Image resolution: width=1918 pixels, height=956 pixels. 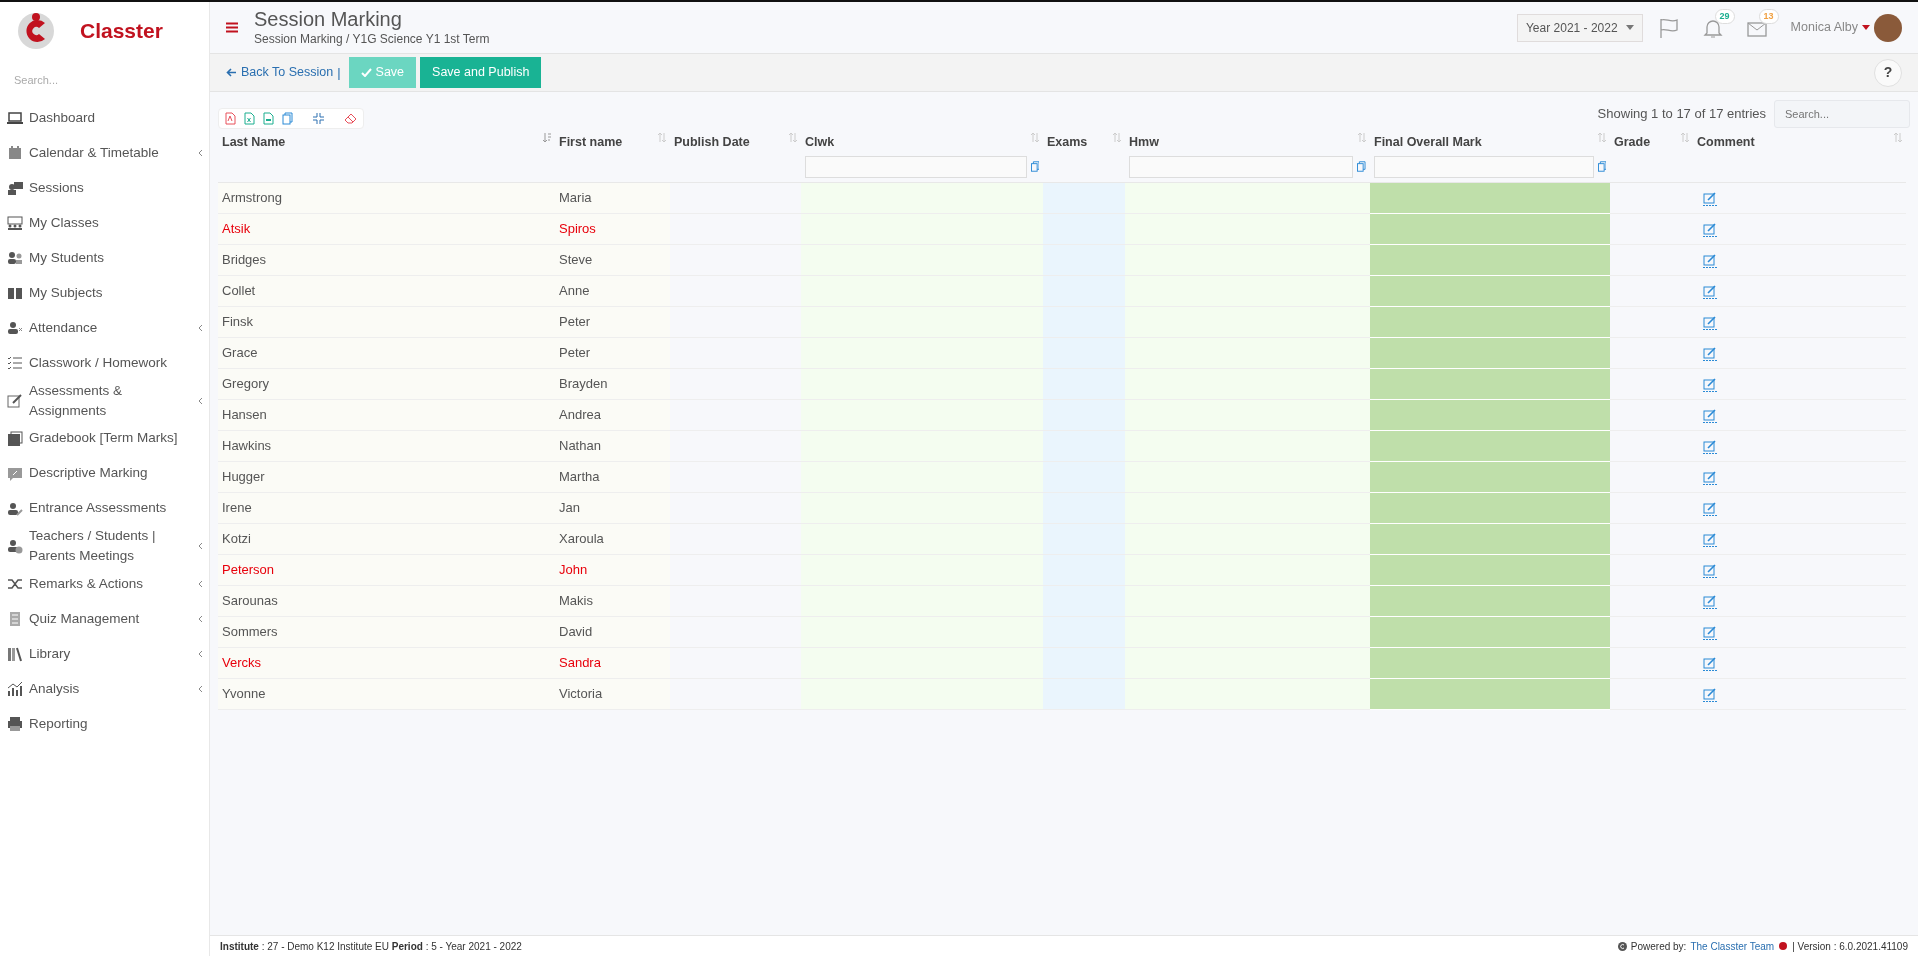 What do you see at coordinates (1712, 27) in the screenshot?
I see `bell-icon` at bounding box center [1712, 27].